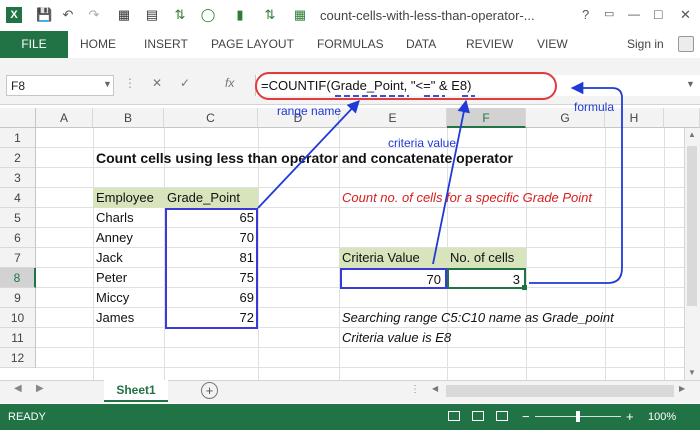 The image size is (700, 430). What do you see at coordinates (209, 390) in the screenshot?
I see `new-sheet-button: +` at bounding box center [209, 390].